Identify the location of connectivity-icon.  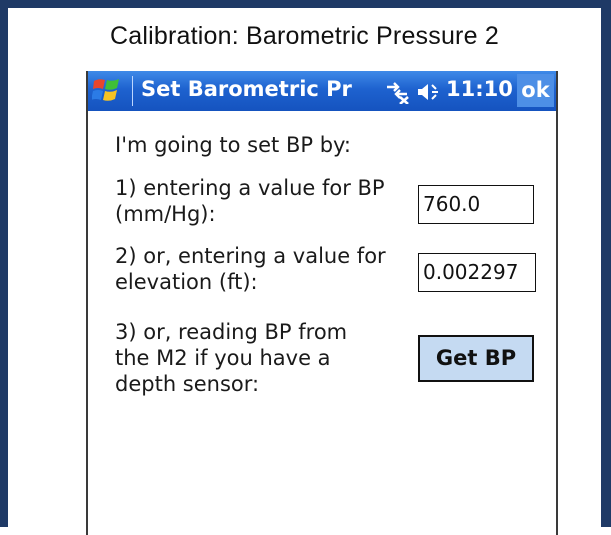
(397, 92).